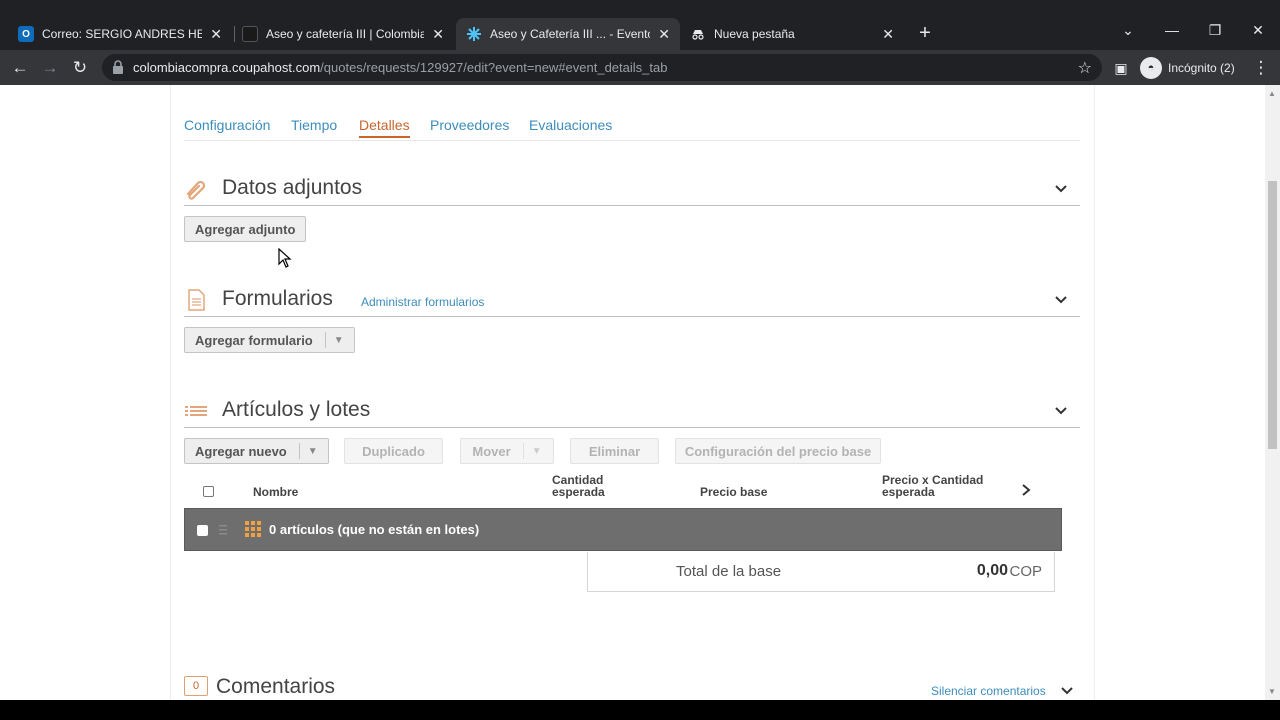  Describe the element at coordinates (614, 451) in the screenshot. I see `delete-button: Eliminar` at that location.